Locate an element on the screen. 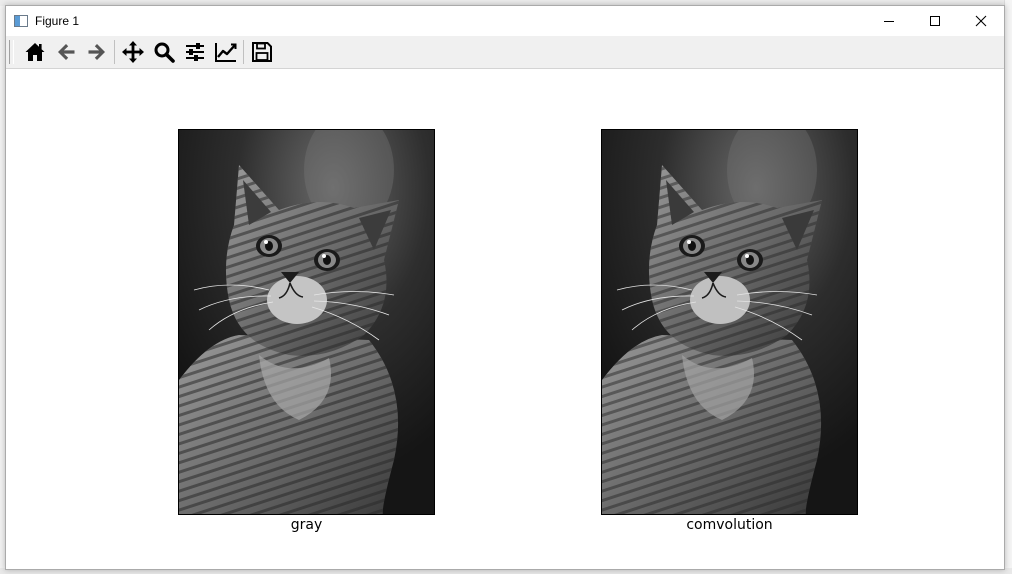 Image resolution: width=1012 pixels, height=574 pixels. window-controls is located at coordinates (935, 21).